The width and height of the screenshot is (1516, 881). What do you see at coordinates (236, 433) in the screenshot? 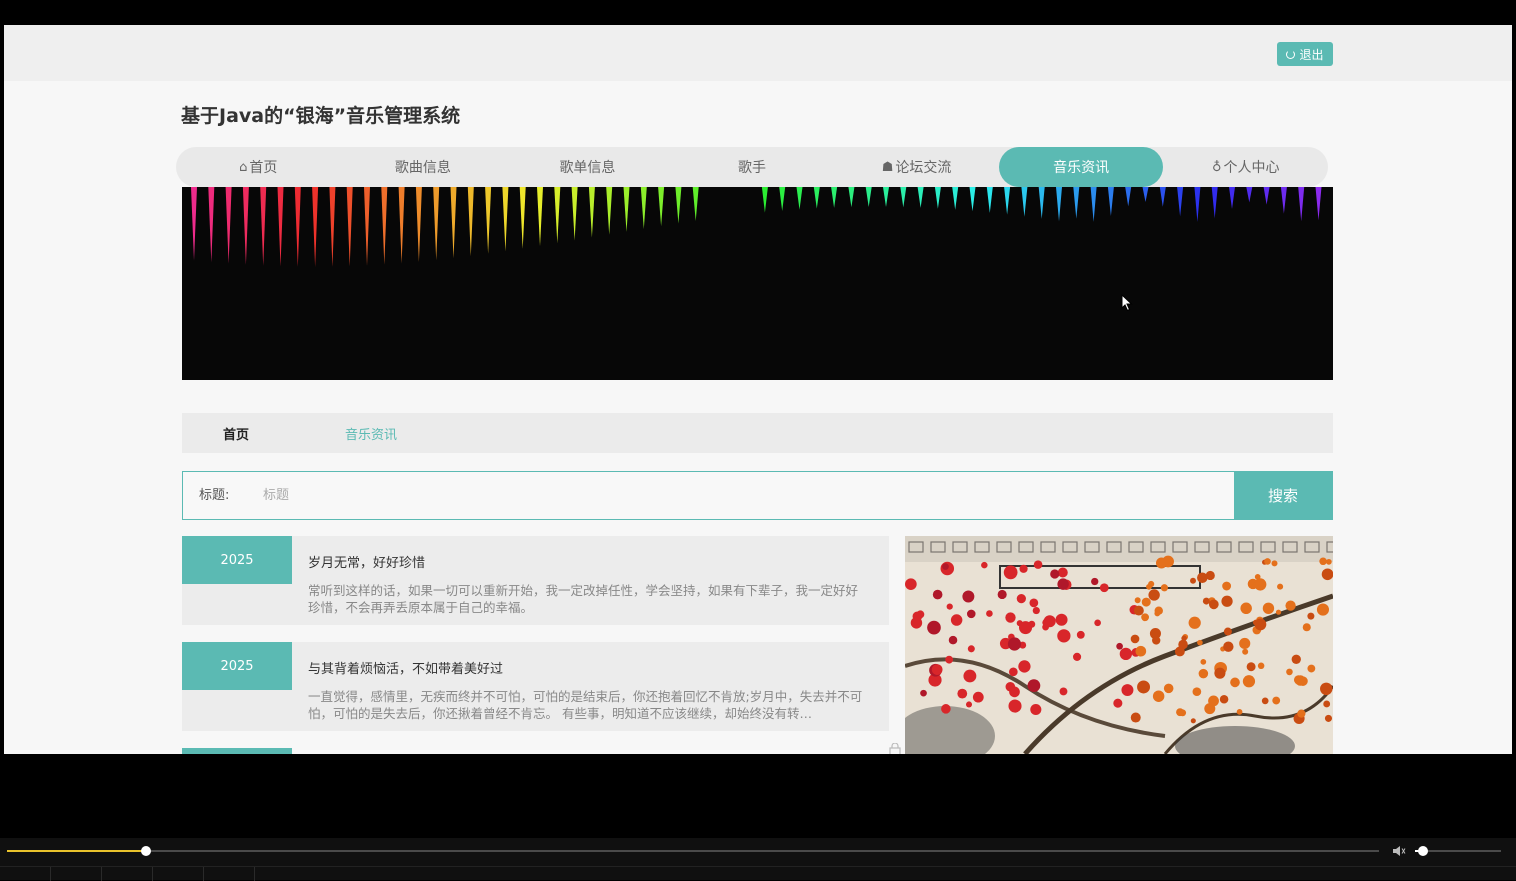
I see `breadcrumb-home: 首页` at bounding box center [236, 433].